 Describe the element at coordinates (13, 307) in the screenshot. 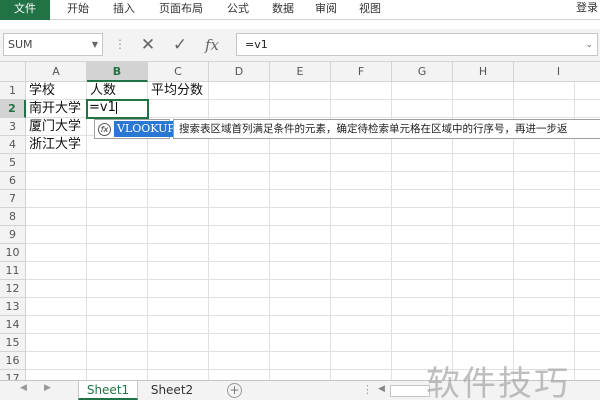

I see `row-header-13: 13` at that location.